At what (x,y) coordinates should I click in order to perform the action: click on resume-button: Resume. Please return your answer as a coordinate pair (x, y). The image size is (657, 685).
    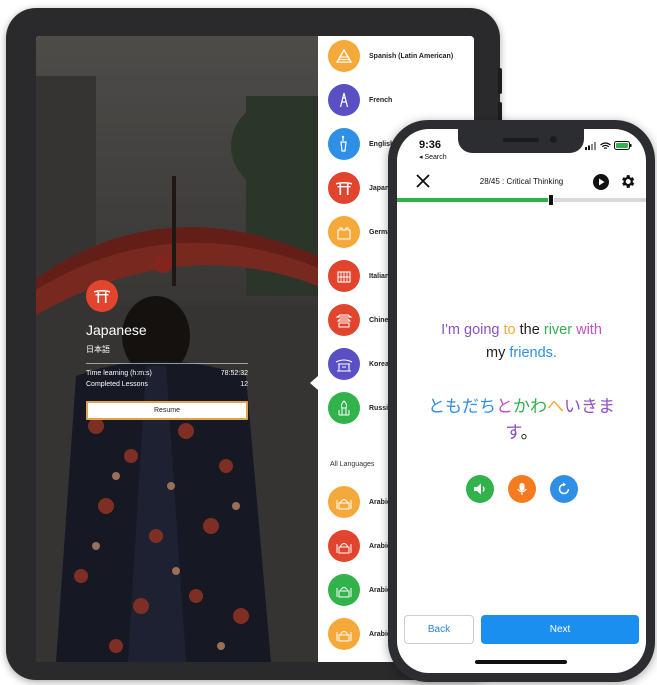
    Looking at the image, I should click on (167, 410).